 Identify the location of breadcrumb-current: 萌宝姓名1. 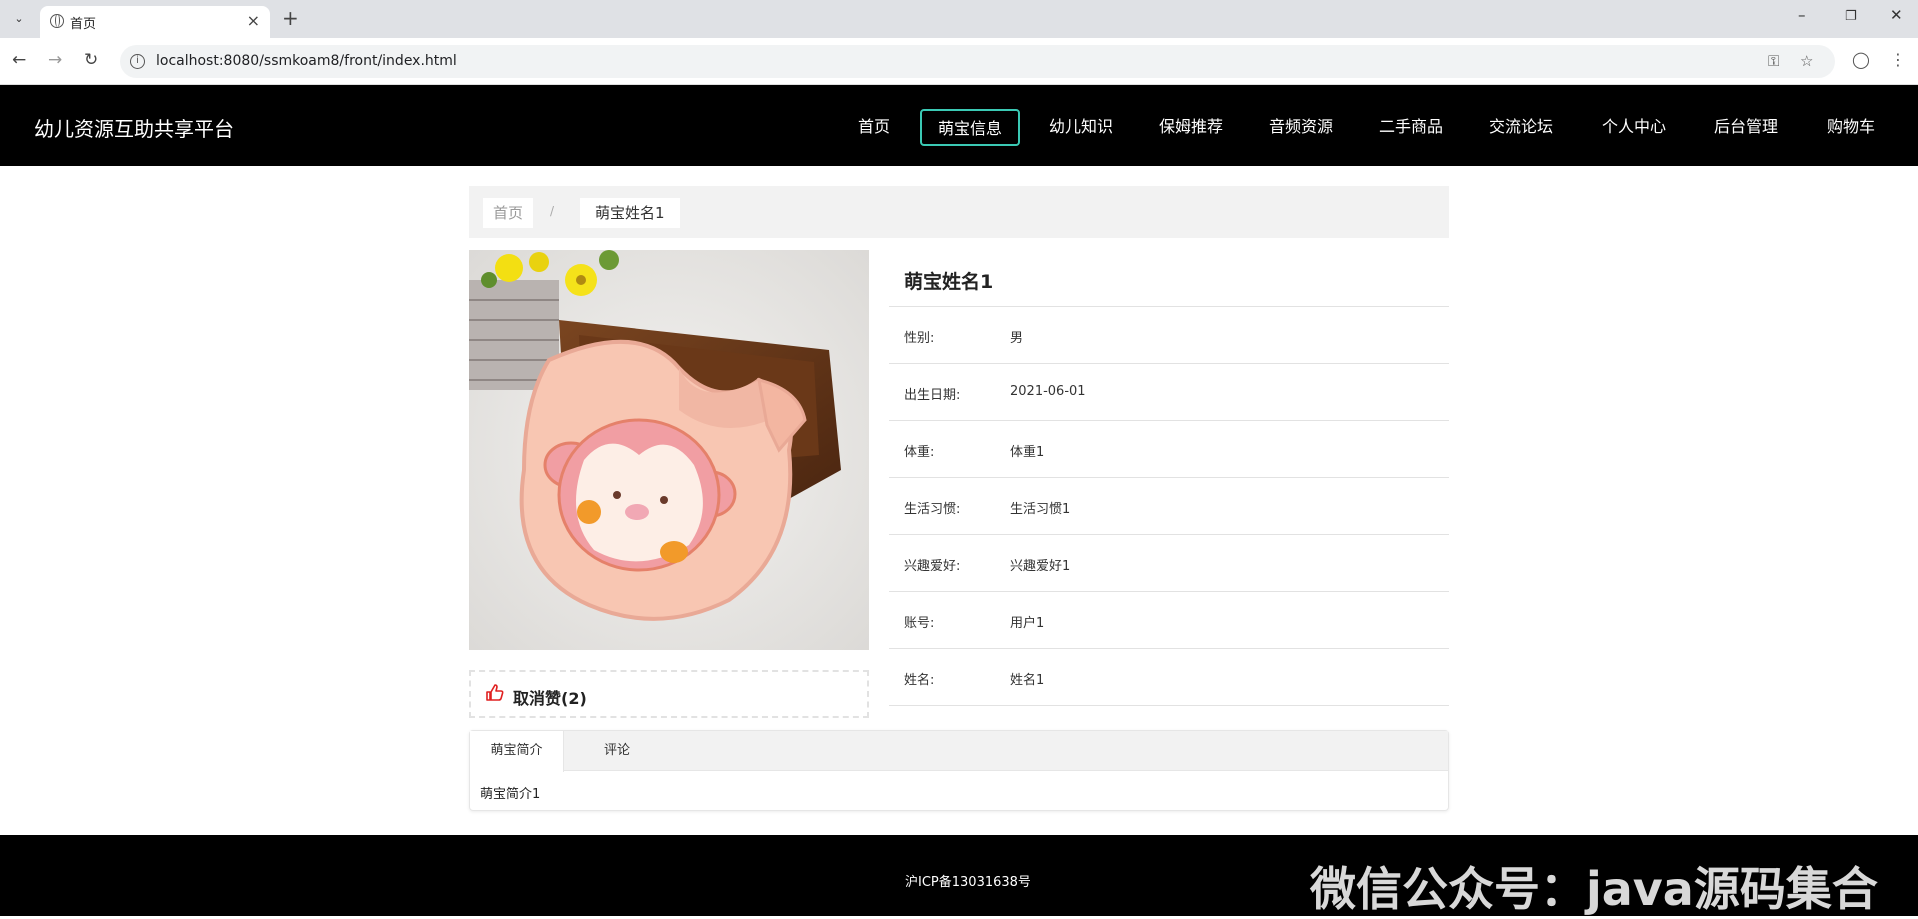
(630, 213).